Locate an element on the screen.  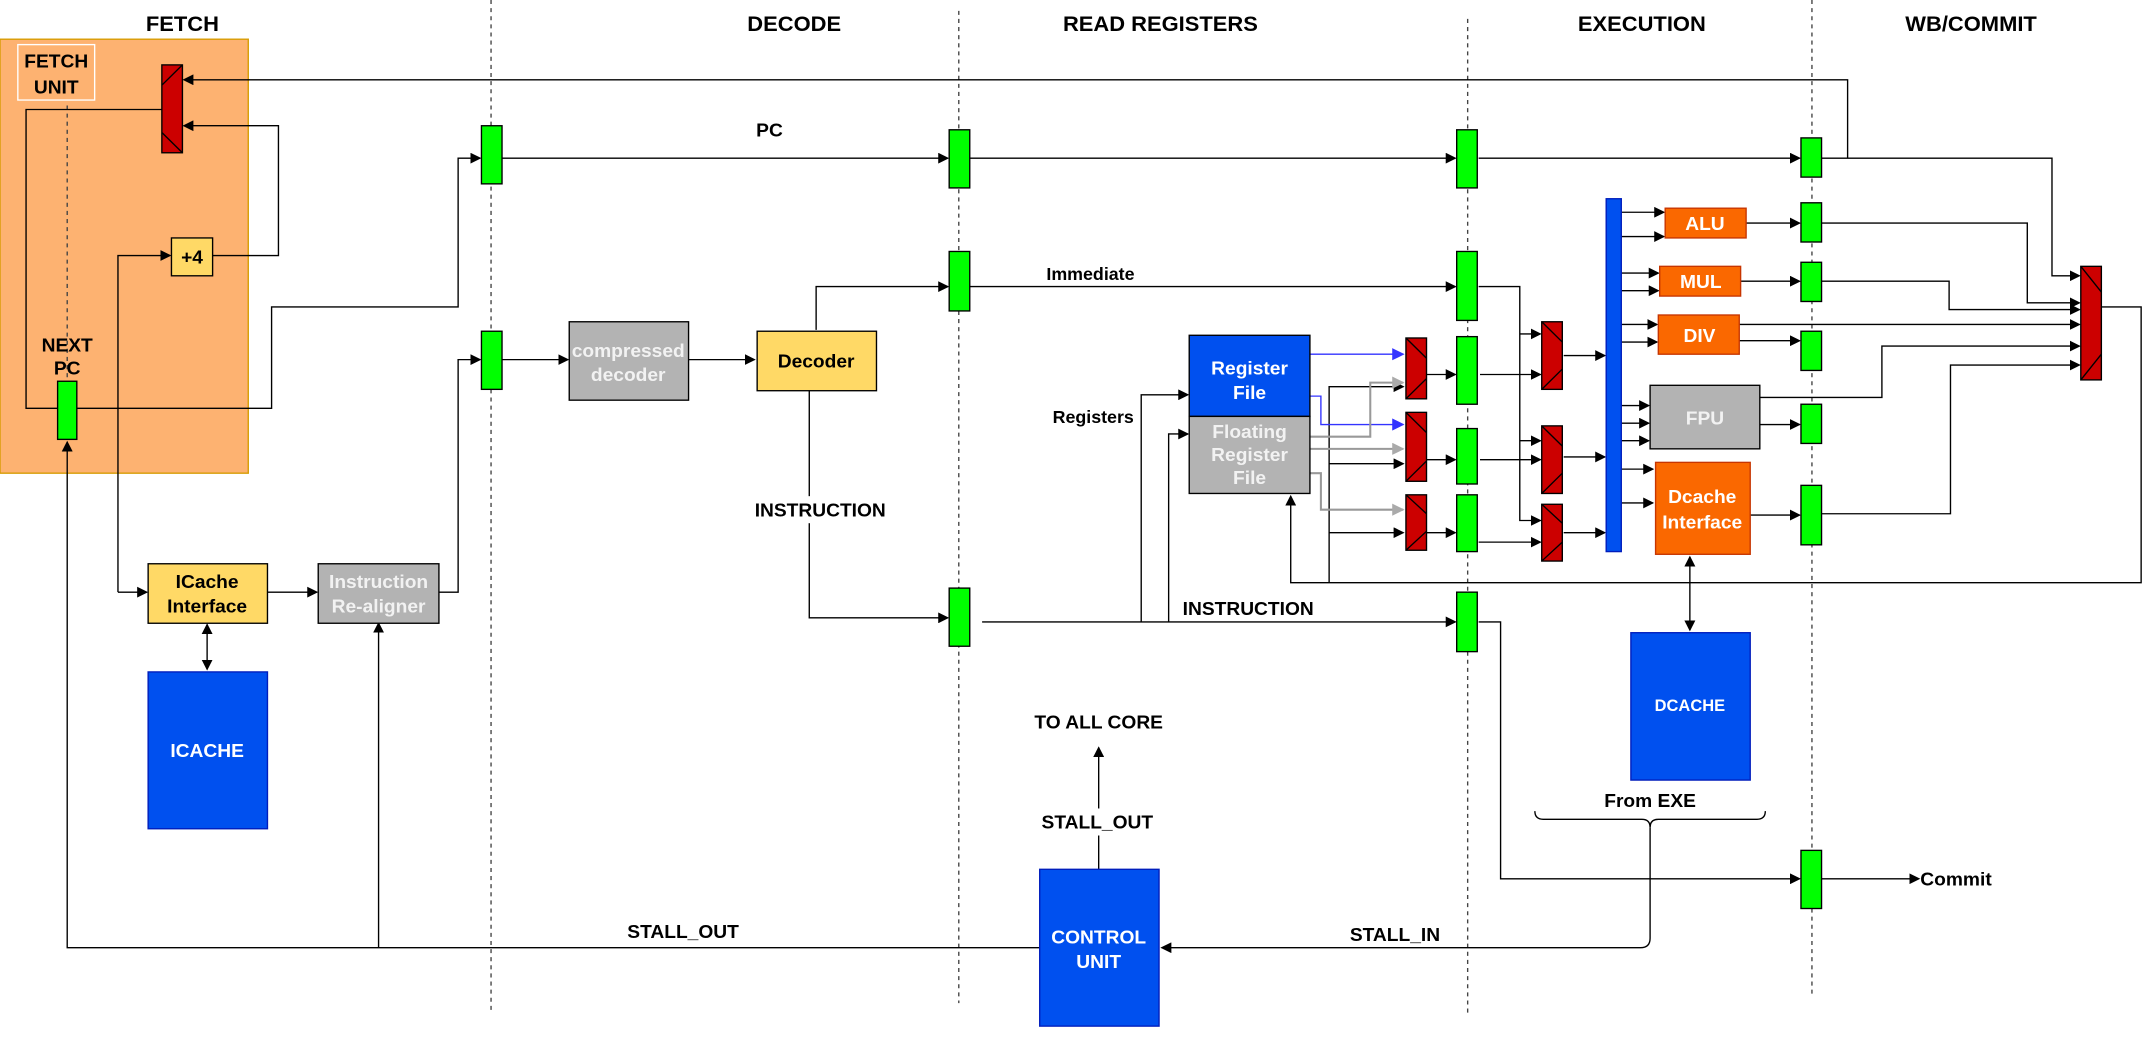
icache-label: ICACHE is located at coordinates (207, 751).